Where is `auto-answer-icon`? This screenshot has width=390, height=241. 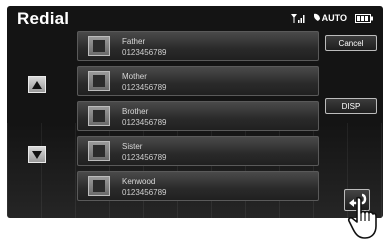 auto-answer-icon is located at coordinates (316, 17).